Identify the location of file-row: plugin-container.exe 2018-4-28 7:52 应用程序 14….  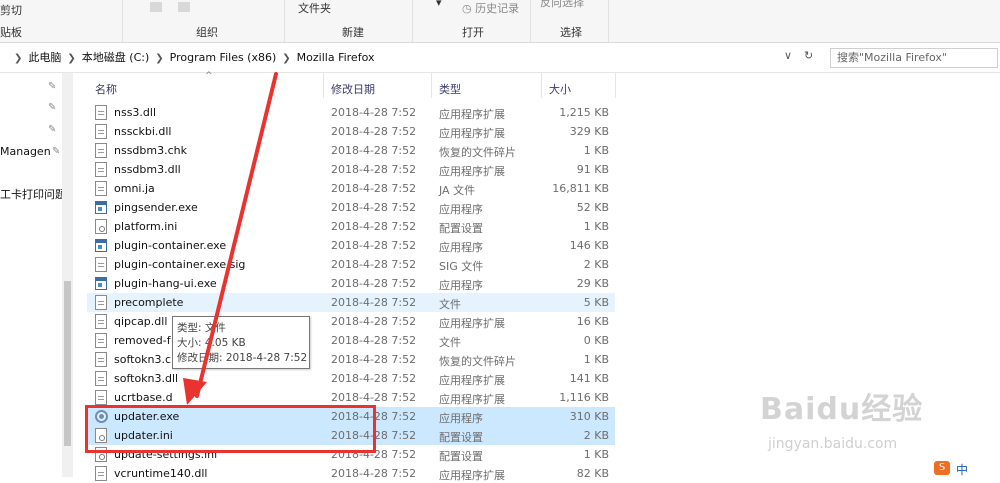
(351, 245).